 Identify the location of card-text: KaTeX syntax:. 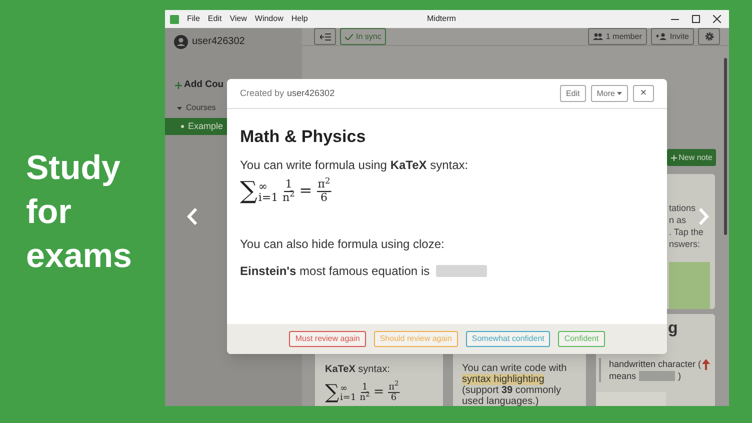
(358, 370).